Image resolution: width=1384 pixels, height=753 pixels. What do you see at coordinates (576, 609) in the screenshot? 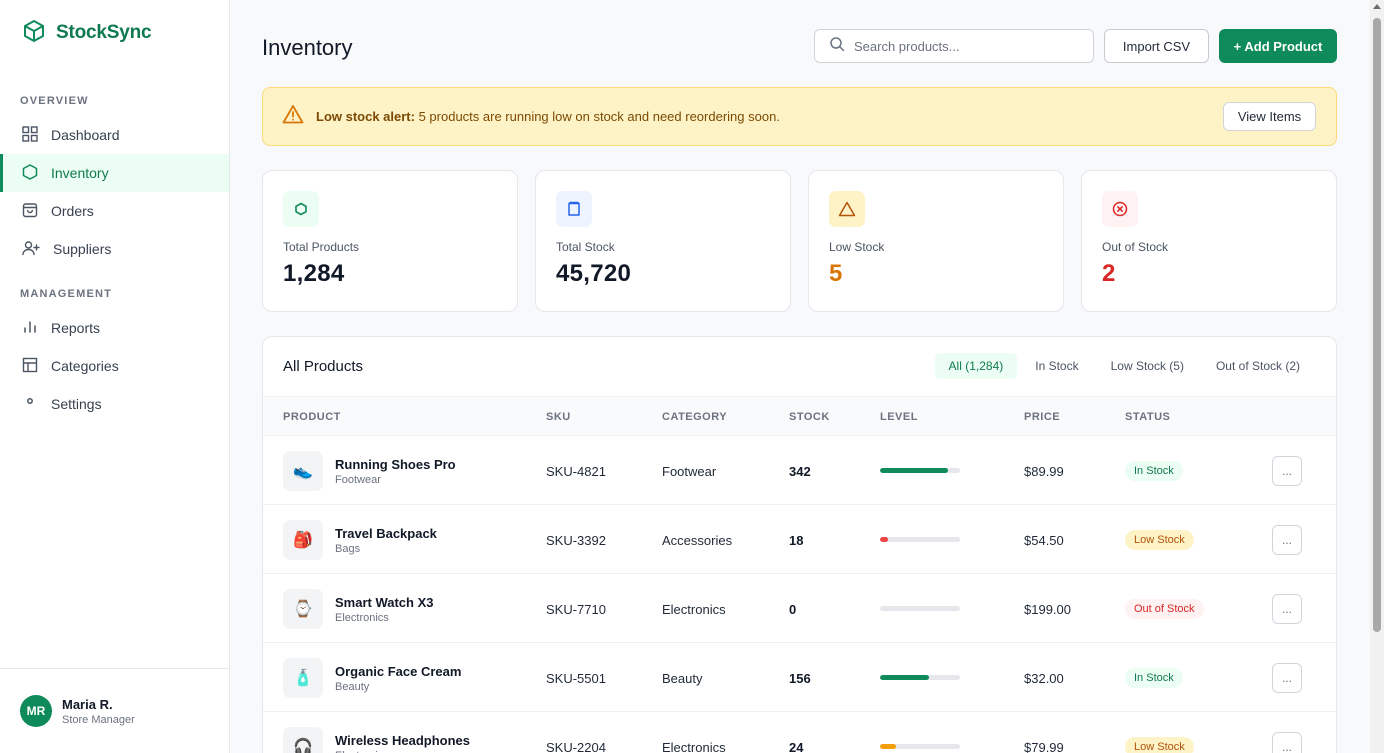
I see `product-sku: SKU-7710` at bounding box center [576, 609].